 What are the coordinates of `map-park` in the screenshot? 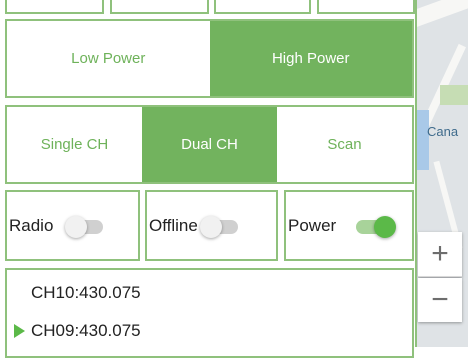 It's located at (454, 95).